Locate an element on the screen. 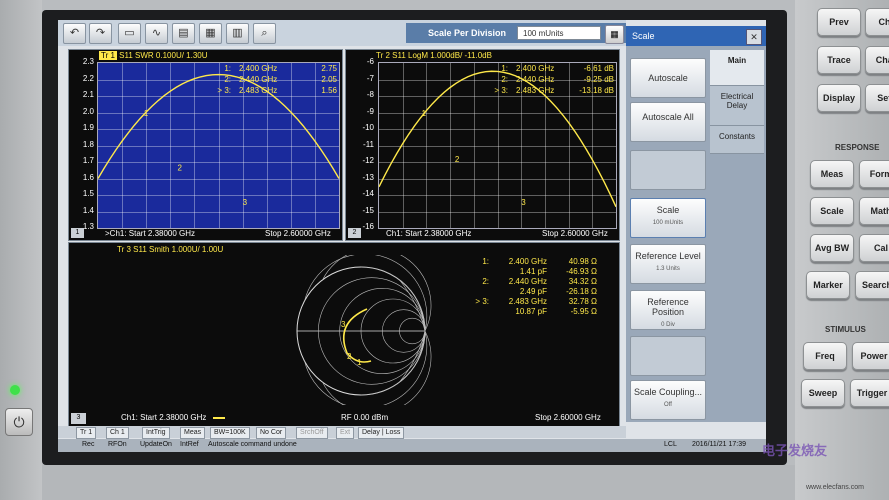  prev-key: Prev is located at coordinates (839, 22).